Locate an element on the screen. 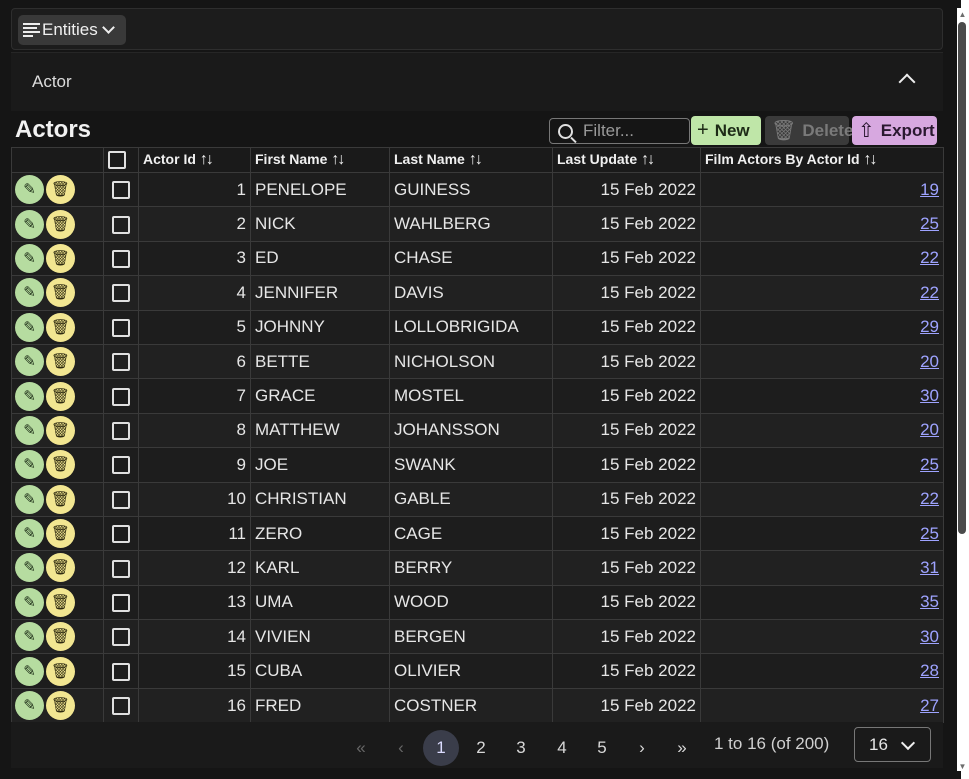 Image resolution: width=969 pixels, height=779 pixels. column-header-last-name: Last Name ↑↓ is located at coordinates (471, 160).